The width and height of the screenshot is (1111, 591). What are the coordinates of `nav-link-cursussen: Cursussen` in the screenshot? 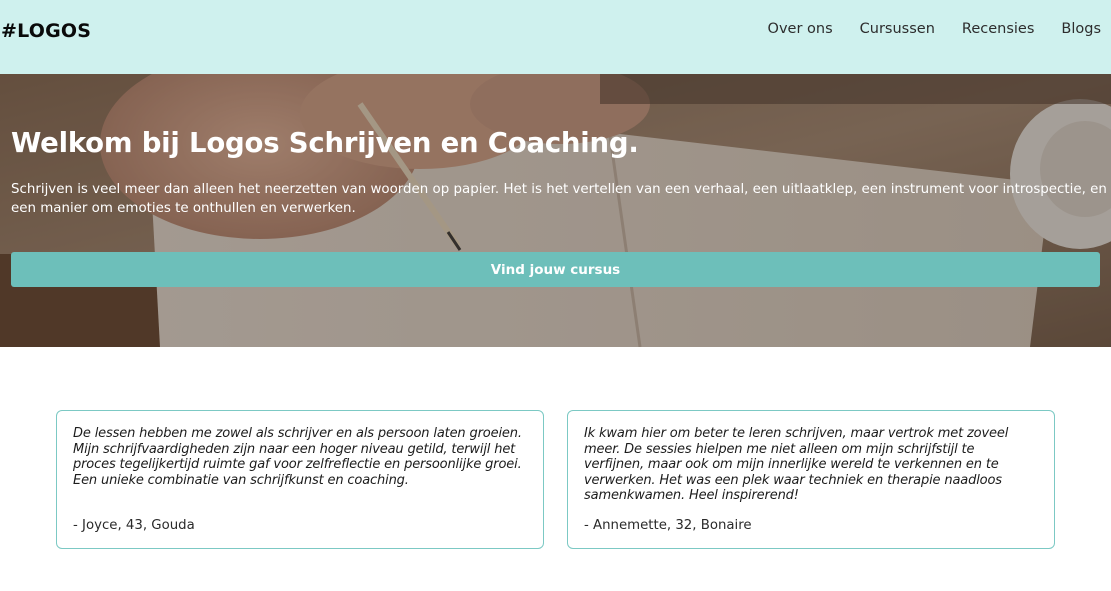 It's located at (897, 29).